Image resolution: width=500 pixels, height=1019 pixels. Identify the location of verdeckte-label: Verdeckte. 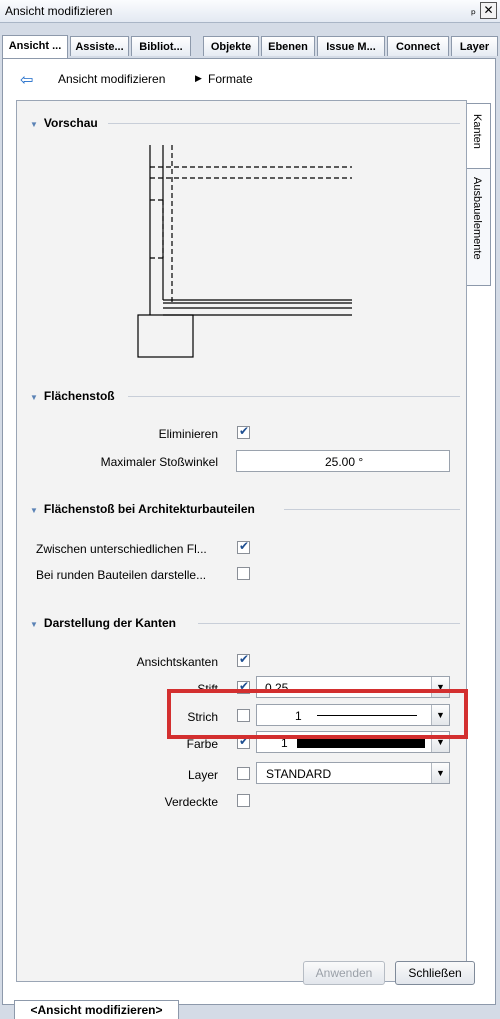
(191, 802).